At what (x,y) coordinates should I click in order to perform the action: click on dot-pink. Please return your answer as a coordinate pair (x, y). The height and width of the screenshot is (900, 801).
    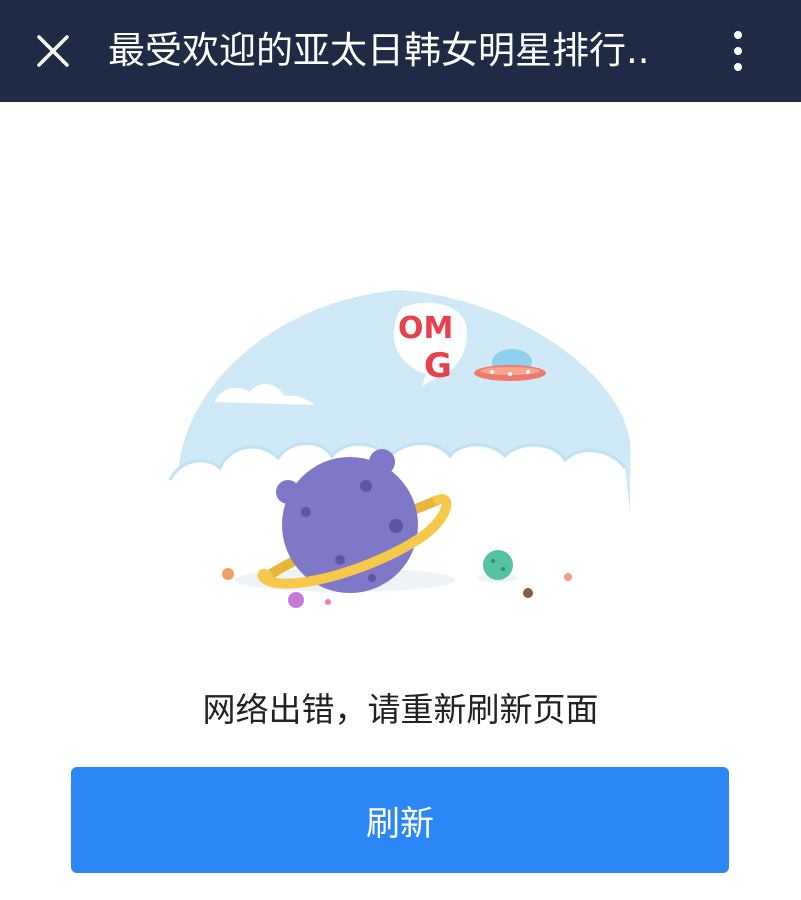
    Looking at the image, I should click on (328, 602).